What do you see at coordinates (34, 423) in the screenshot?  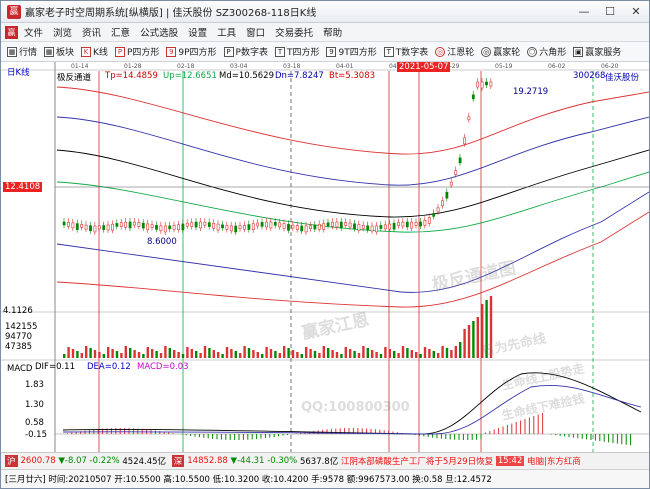 I see `macd-tick-3: 0.58` at bounding box center [34, 423].